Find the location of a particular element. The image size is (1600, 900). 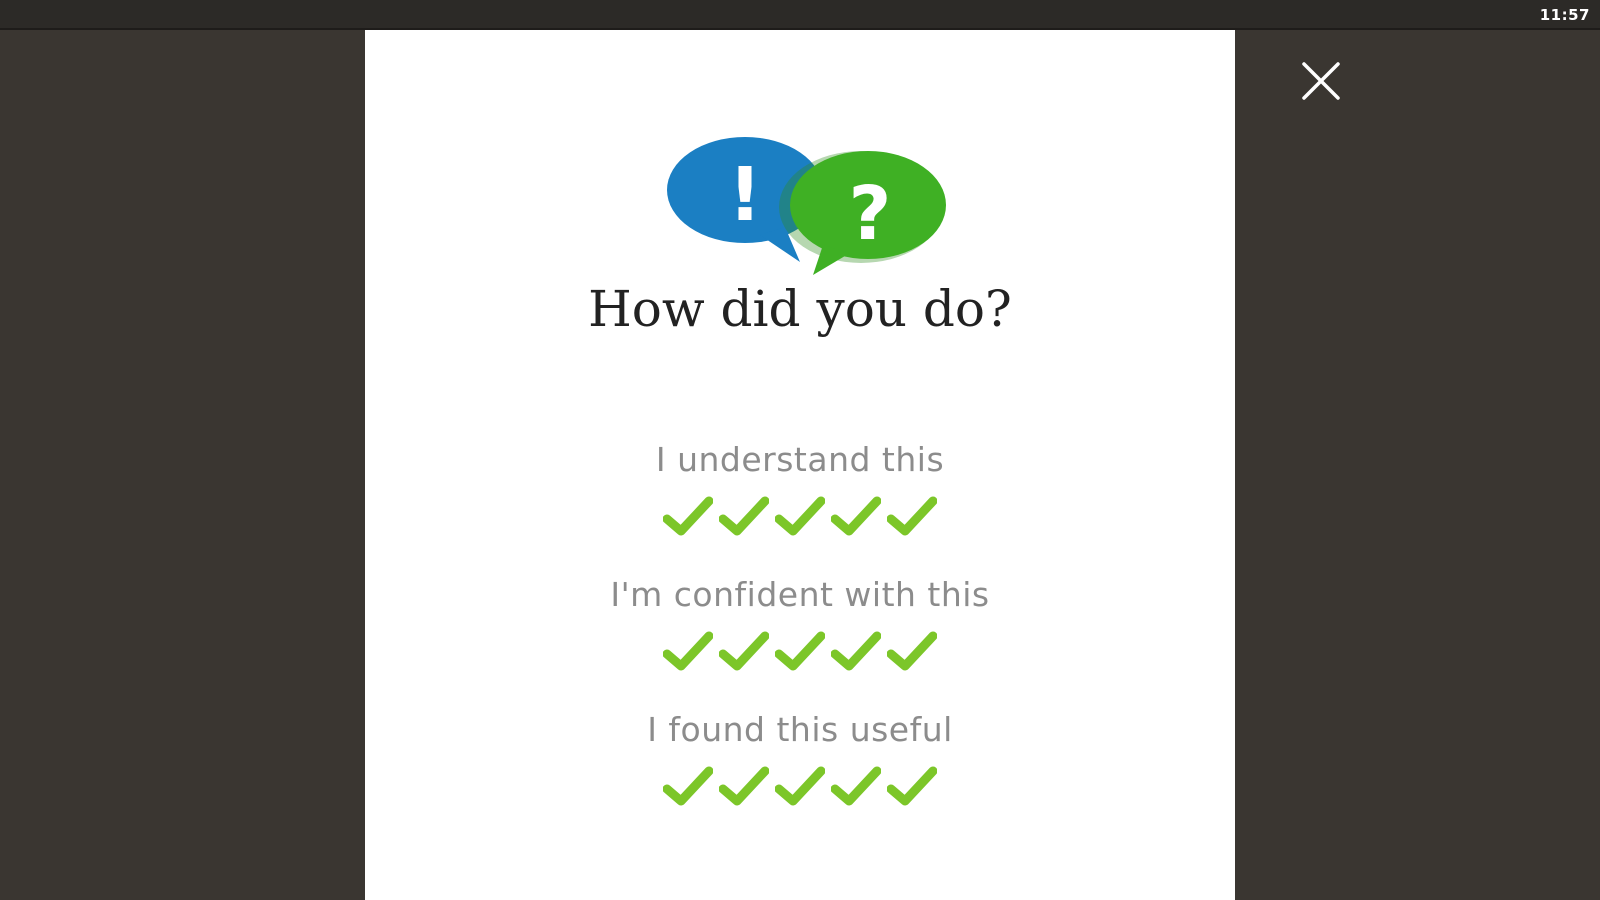

close-button is located at coordinates (1321, 81).